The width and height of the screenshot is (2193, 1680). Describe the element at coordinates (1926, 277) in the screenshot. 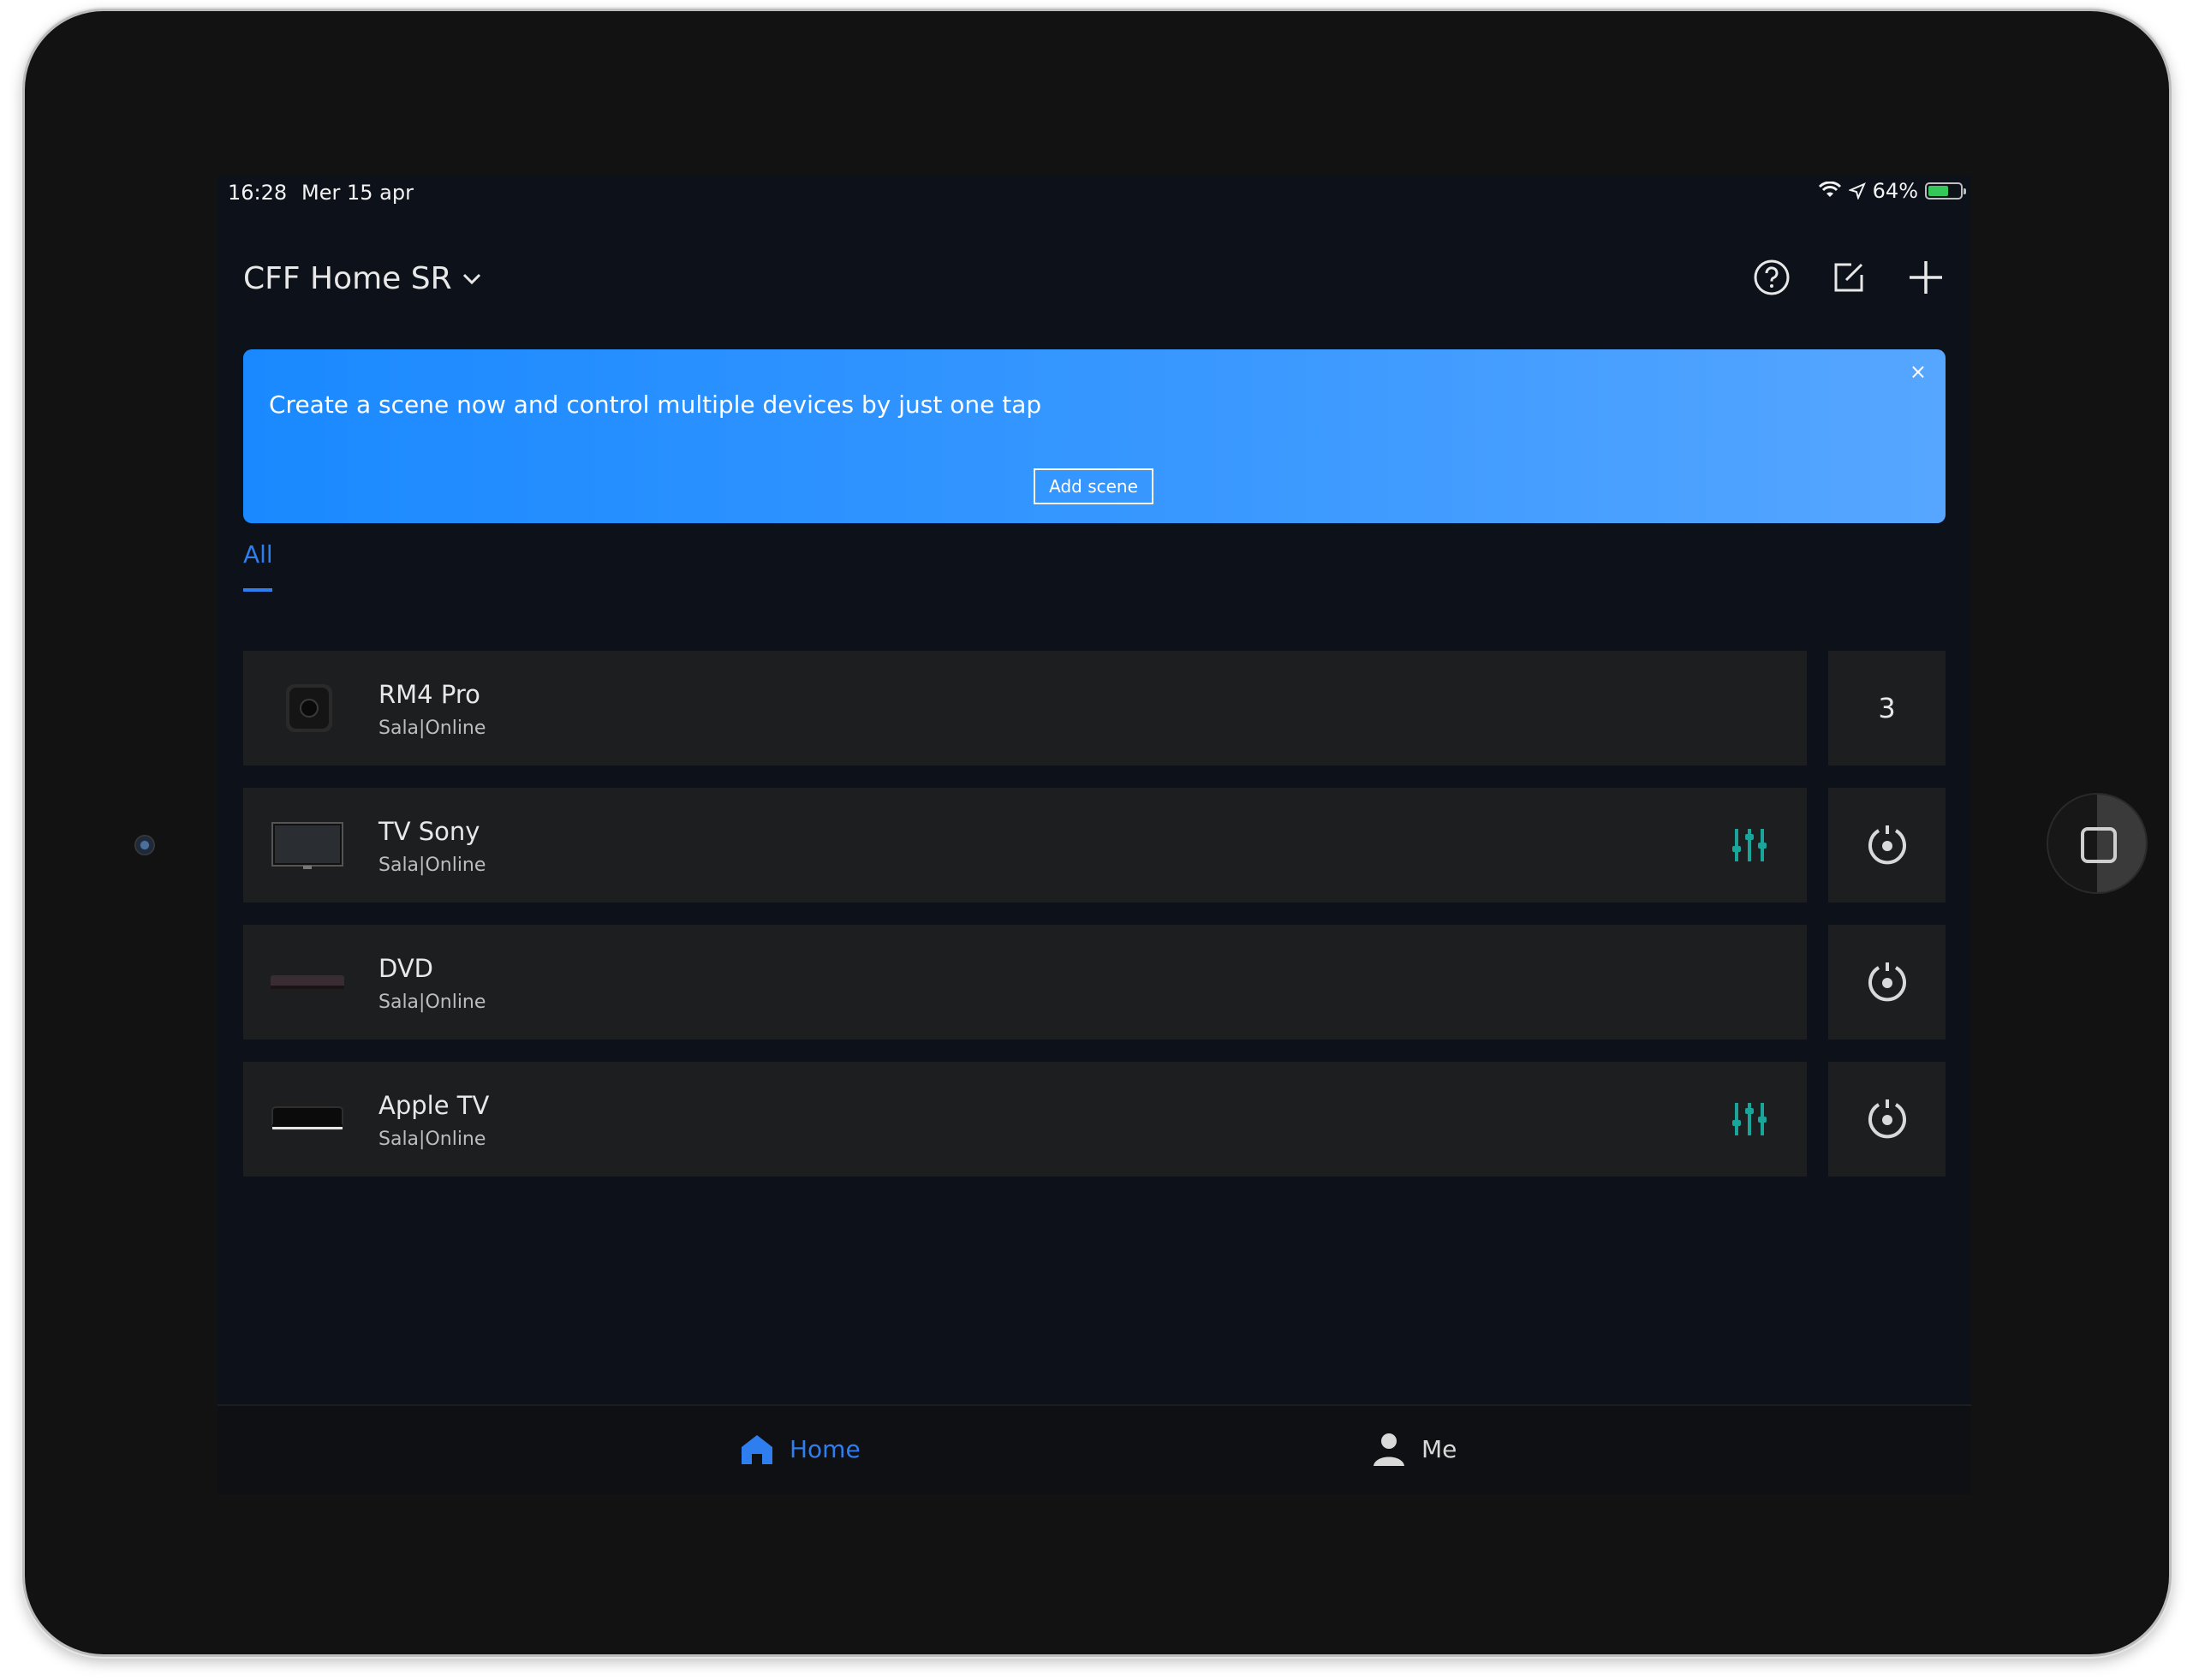

I see `add-icon` at that location.